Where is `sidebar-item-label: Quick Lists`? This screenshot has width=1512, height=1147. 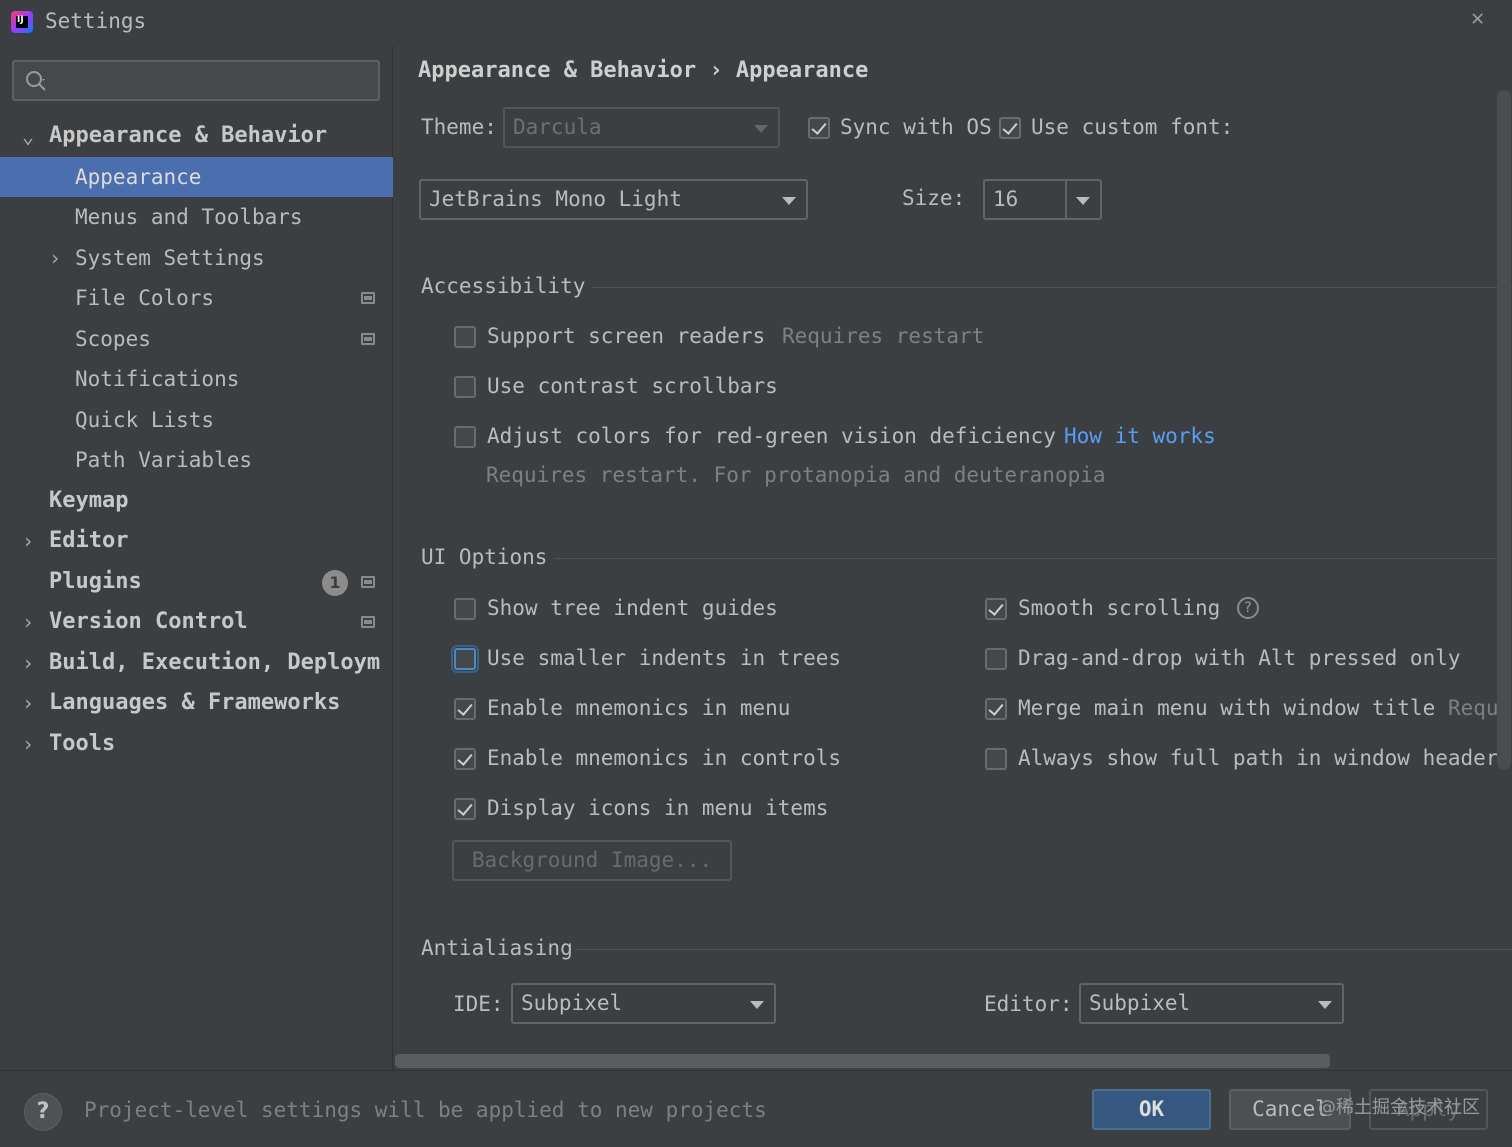
sidebar-item-label: Quick Lists is located at coordinates (145, 419).